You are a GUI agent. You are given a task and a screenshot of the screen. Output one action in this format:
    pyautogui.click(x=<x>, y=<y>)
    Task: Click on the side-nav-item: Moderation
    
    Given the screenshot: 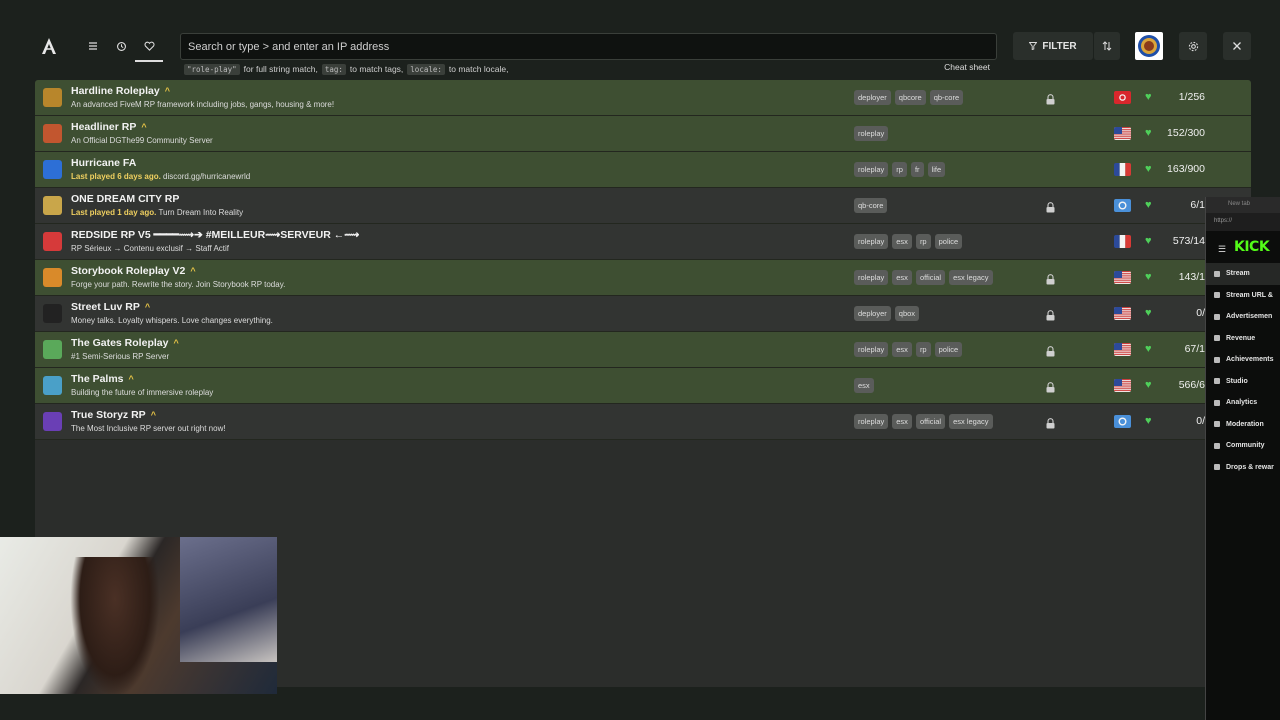 What is the action you would take?
    pyautogui.click(x=1243, y=425)
    